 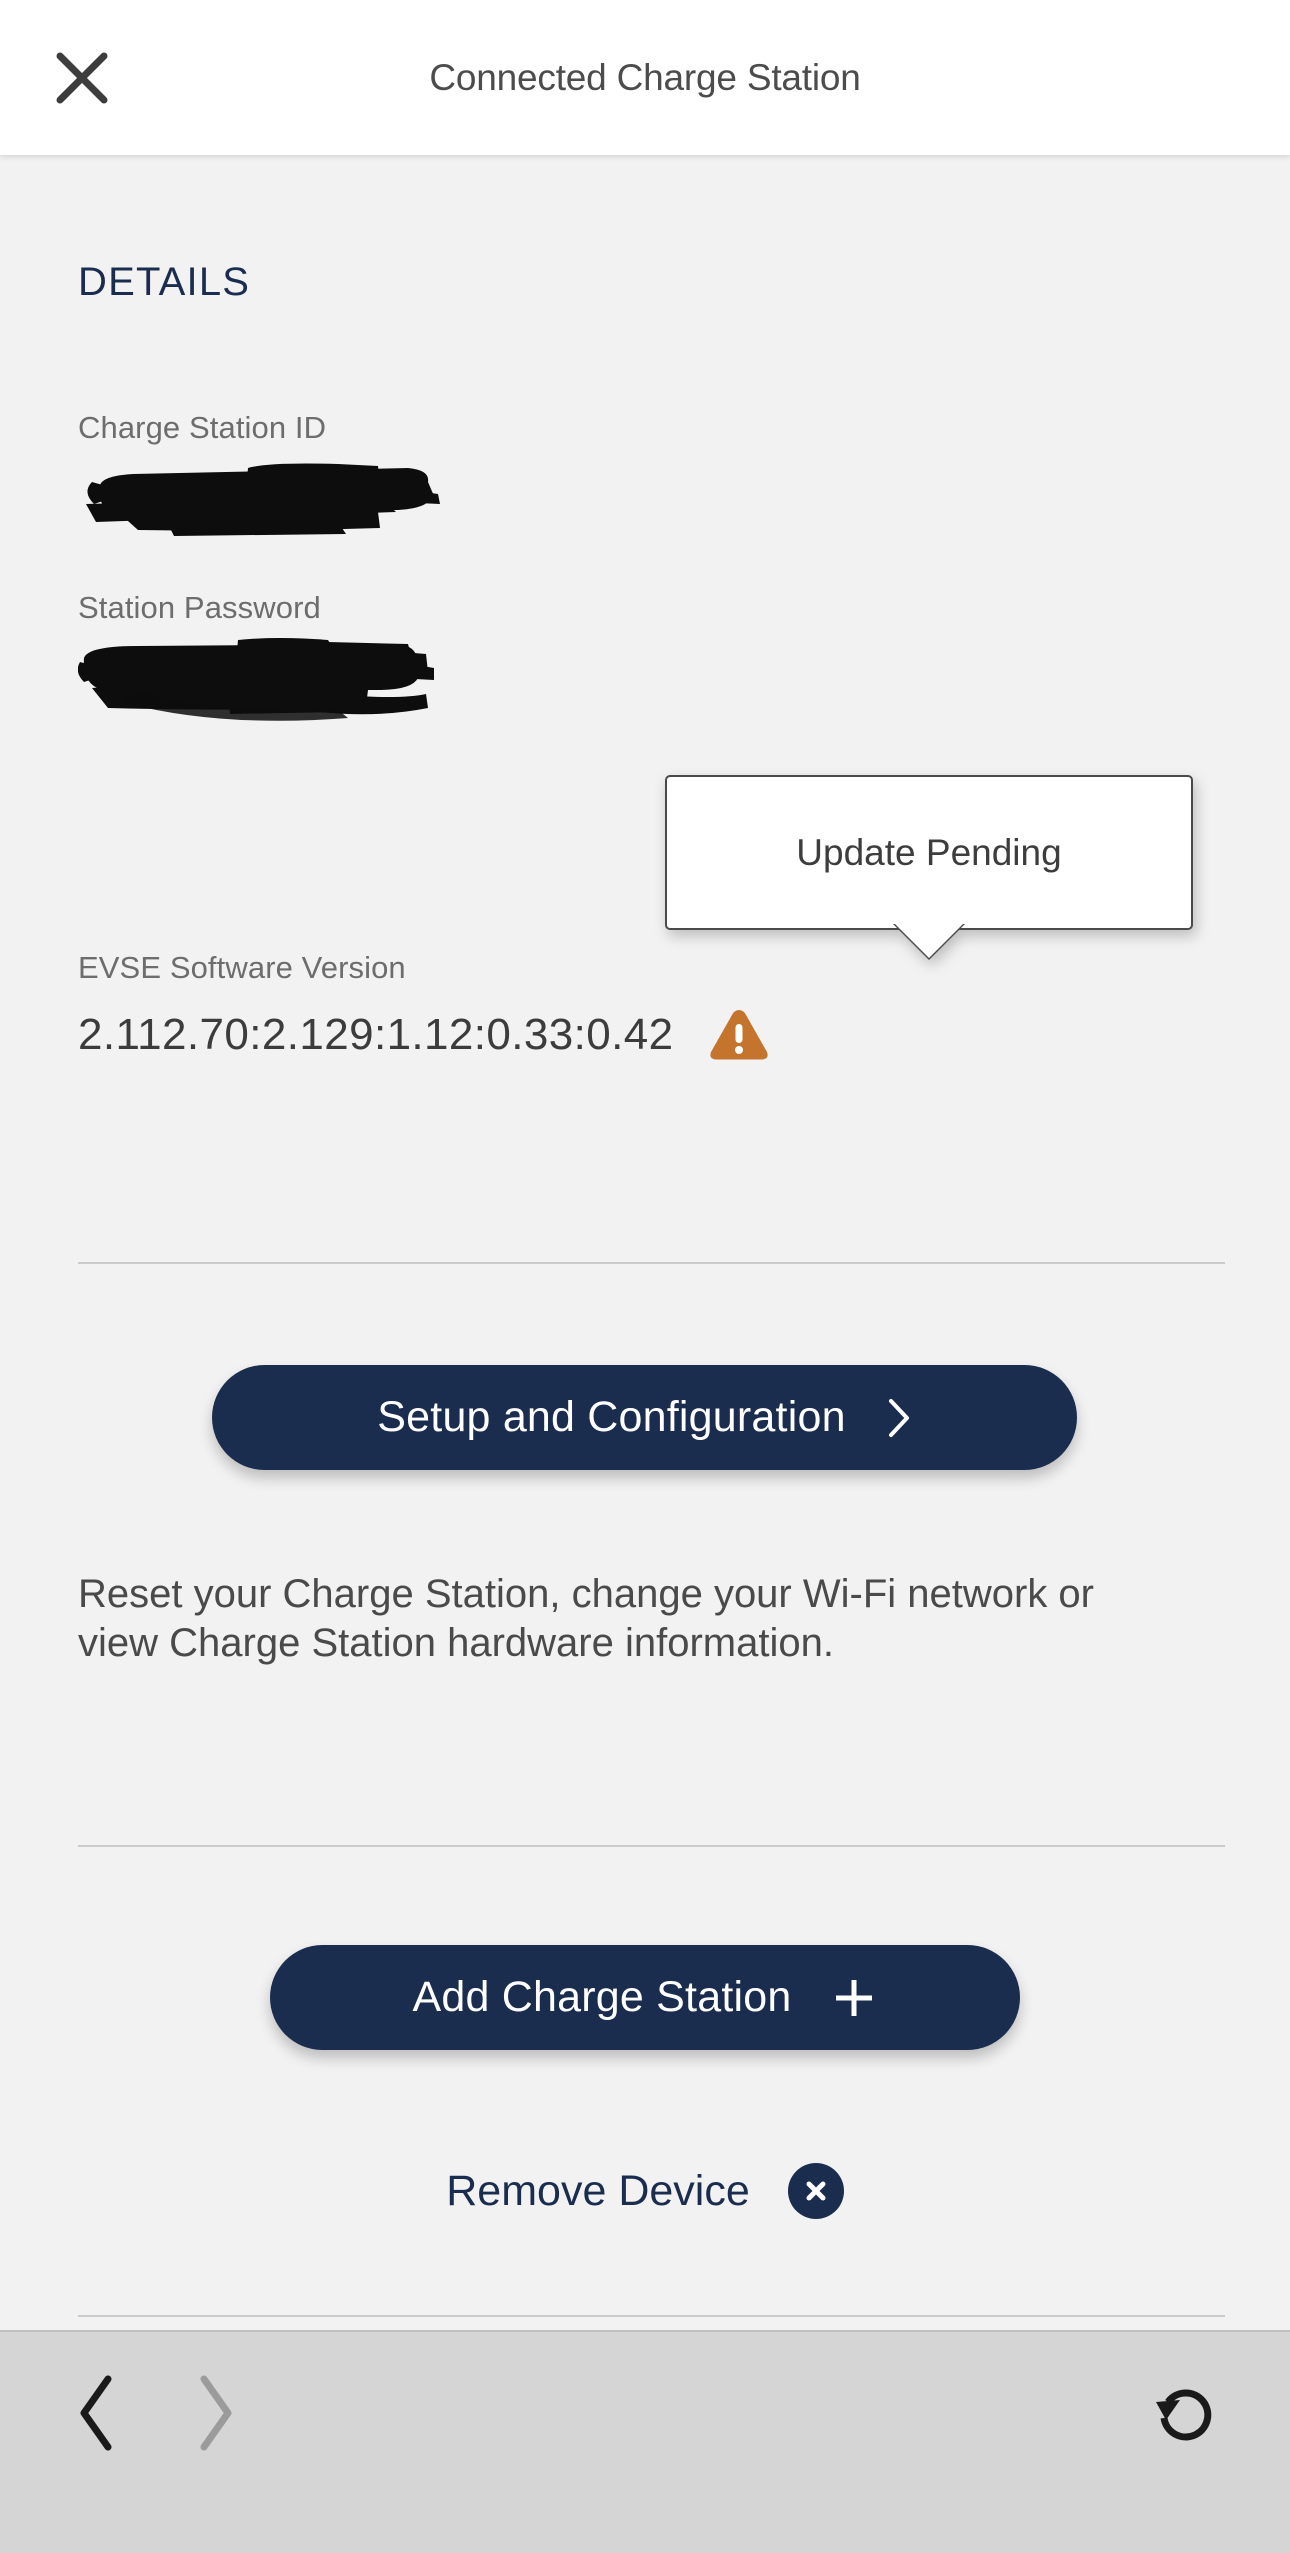 What do you see at coordinates (358, 677) in the screenshot?
I see `redaction-mark-station-password` at bounding box center [358, 677].